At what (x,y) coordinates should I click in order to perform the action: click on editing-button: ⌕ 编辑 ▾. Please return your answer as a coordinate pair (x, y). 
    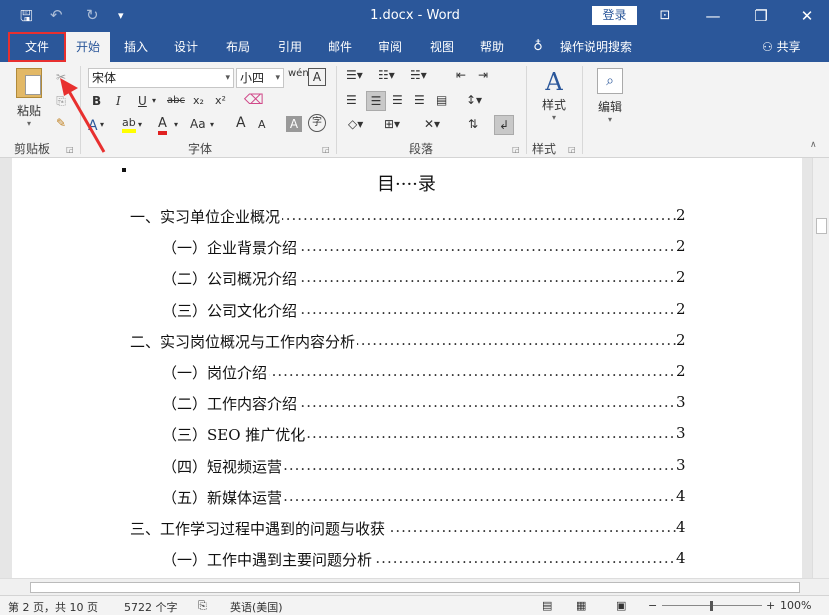
    Looking at the image, I should click on (610, 96).